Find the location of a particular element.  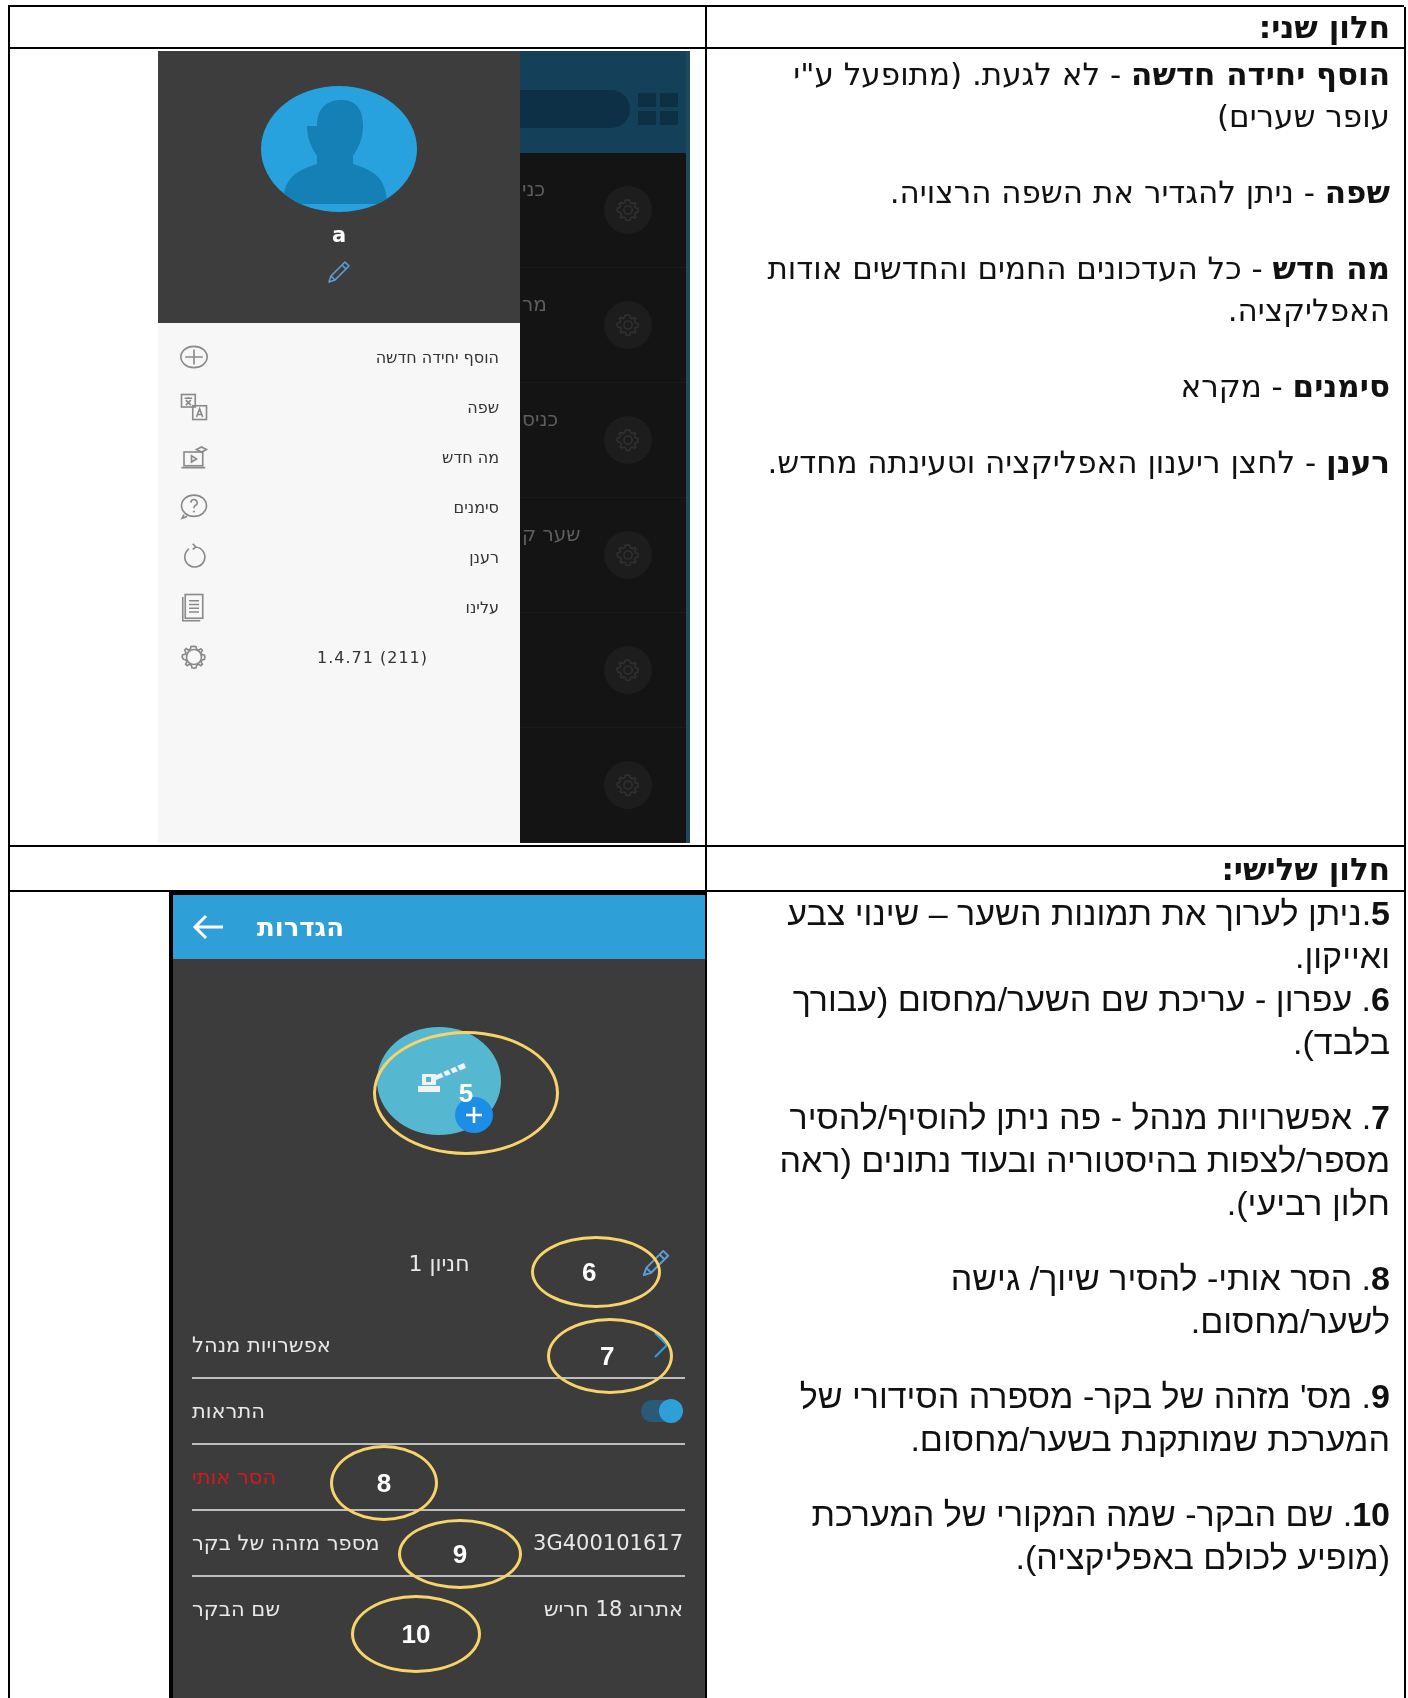

note-paragraph: רענן - לחצן ריענון האפליקציה וטעינתה מחדש. is located at coordinates (1078, 462).